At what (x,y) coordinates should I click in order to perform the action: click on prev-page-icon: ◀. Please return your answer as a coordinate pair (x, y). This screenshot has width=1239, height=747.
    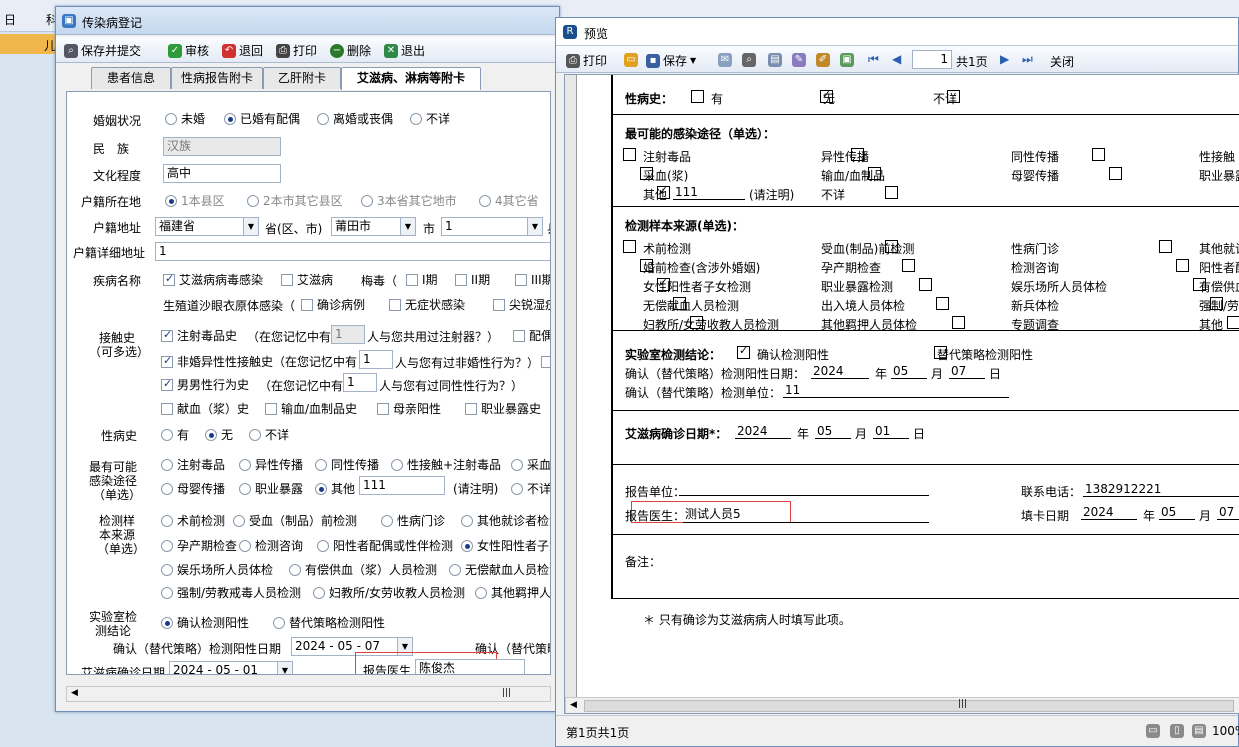
    Looking at the image, I should click on (896, 59).